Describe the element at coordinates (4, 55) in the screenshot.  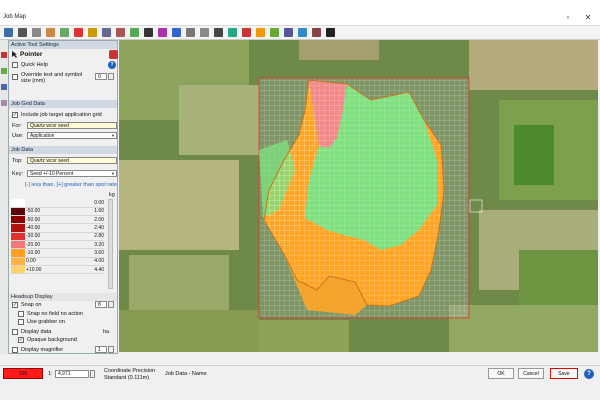
I see `pointer-tool-icon` at that location.